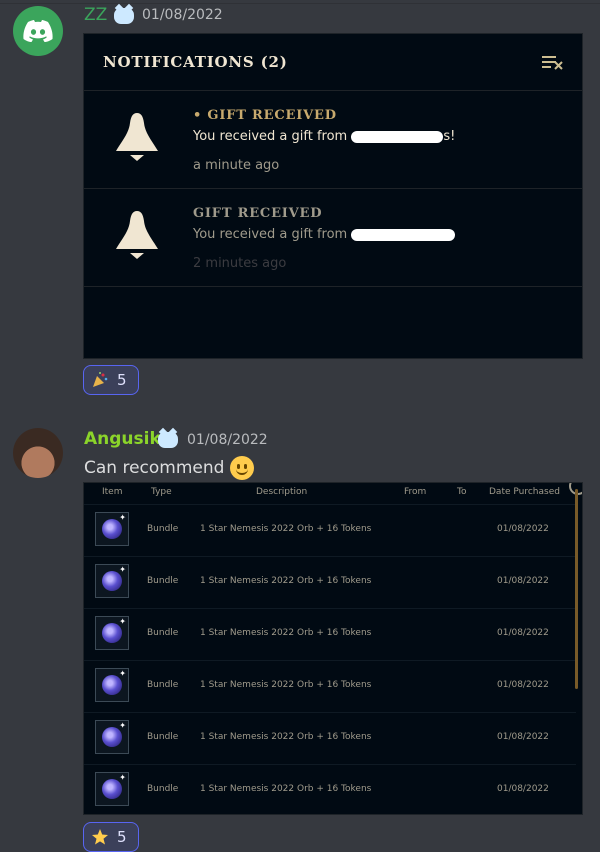 Image resolution: width=600 pixels, height=852 pixels. I want to click on notification-heading: • GIFT RECEIVED, so click(265, 115).